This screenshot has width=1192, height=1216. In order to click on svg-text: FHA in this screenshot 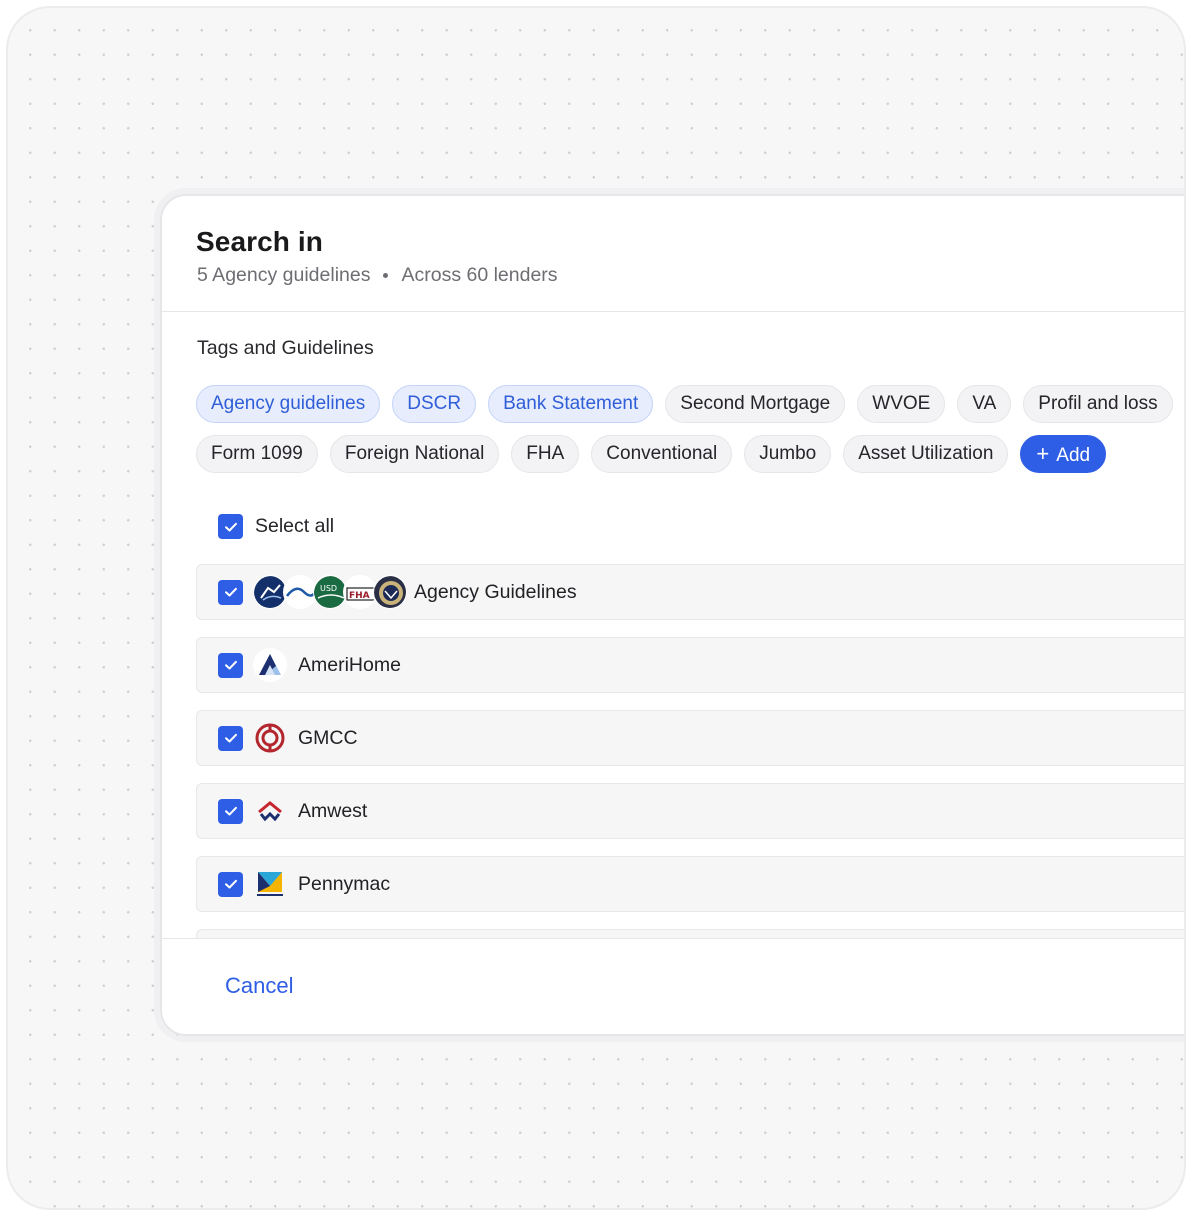, I will do `click(359, 596)`.